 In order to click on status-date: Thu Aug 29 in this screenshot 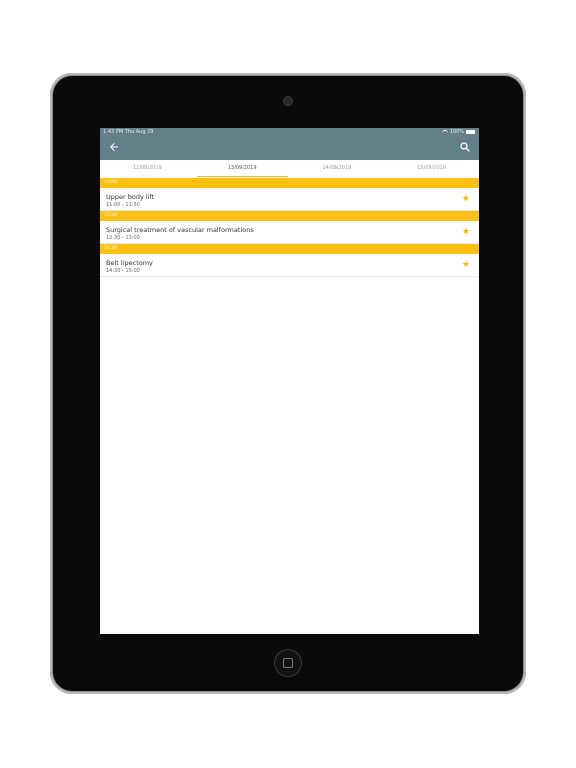, I will do `click(139, 132)`.